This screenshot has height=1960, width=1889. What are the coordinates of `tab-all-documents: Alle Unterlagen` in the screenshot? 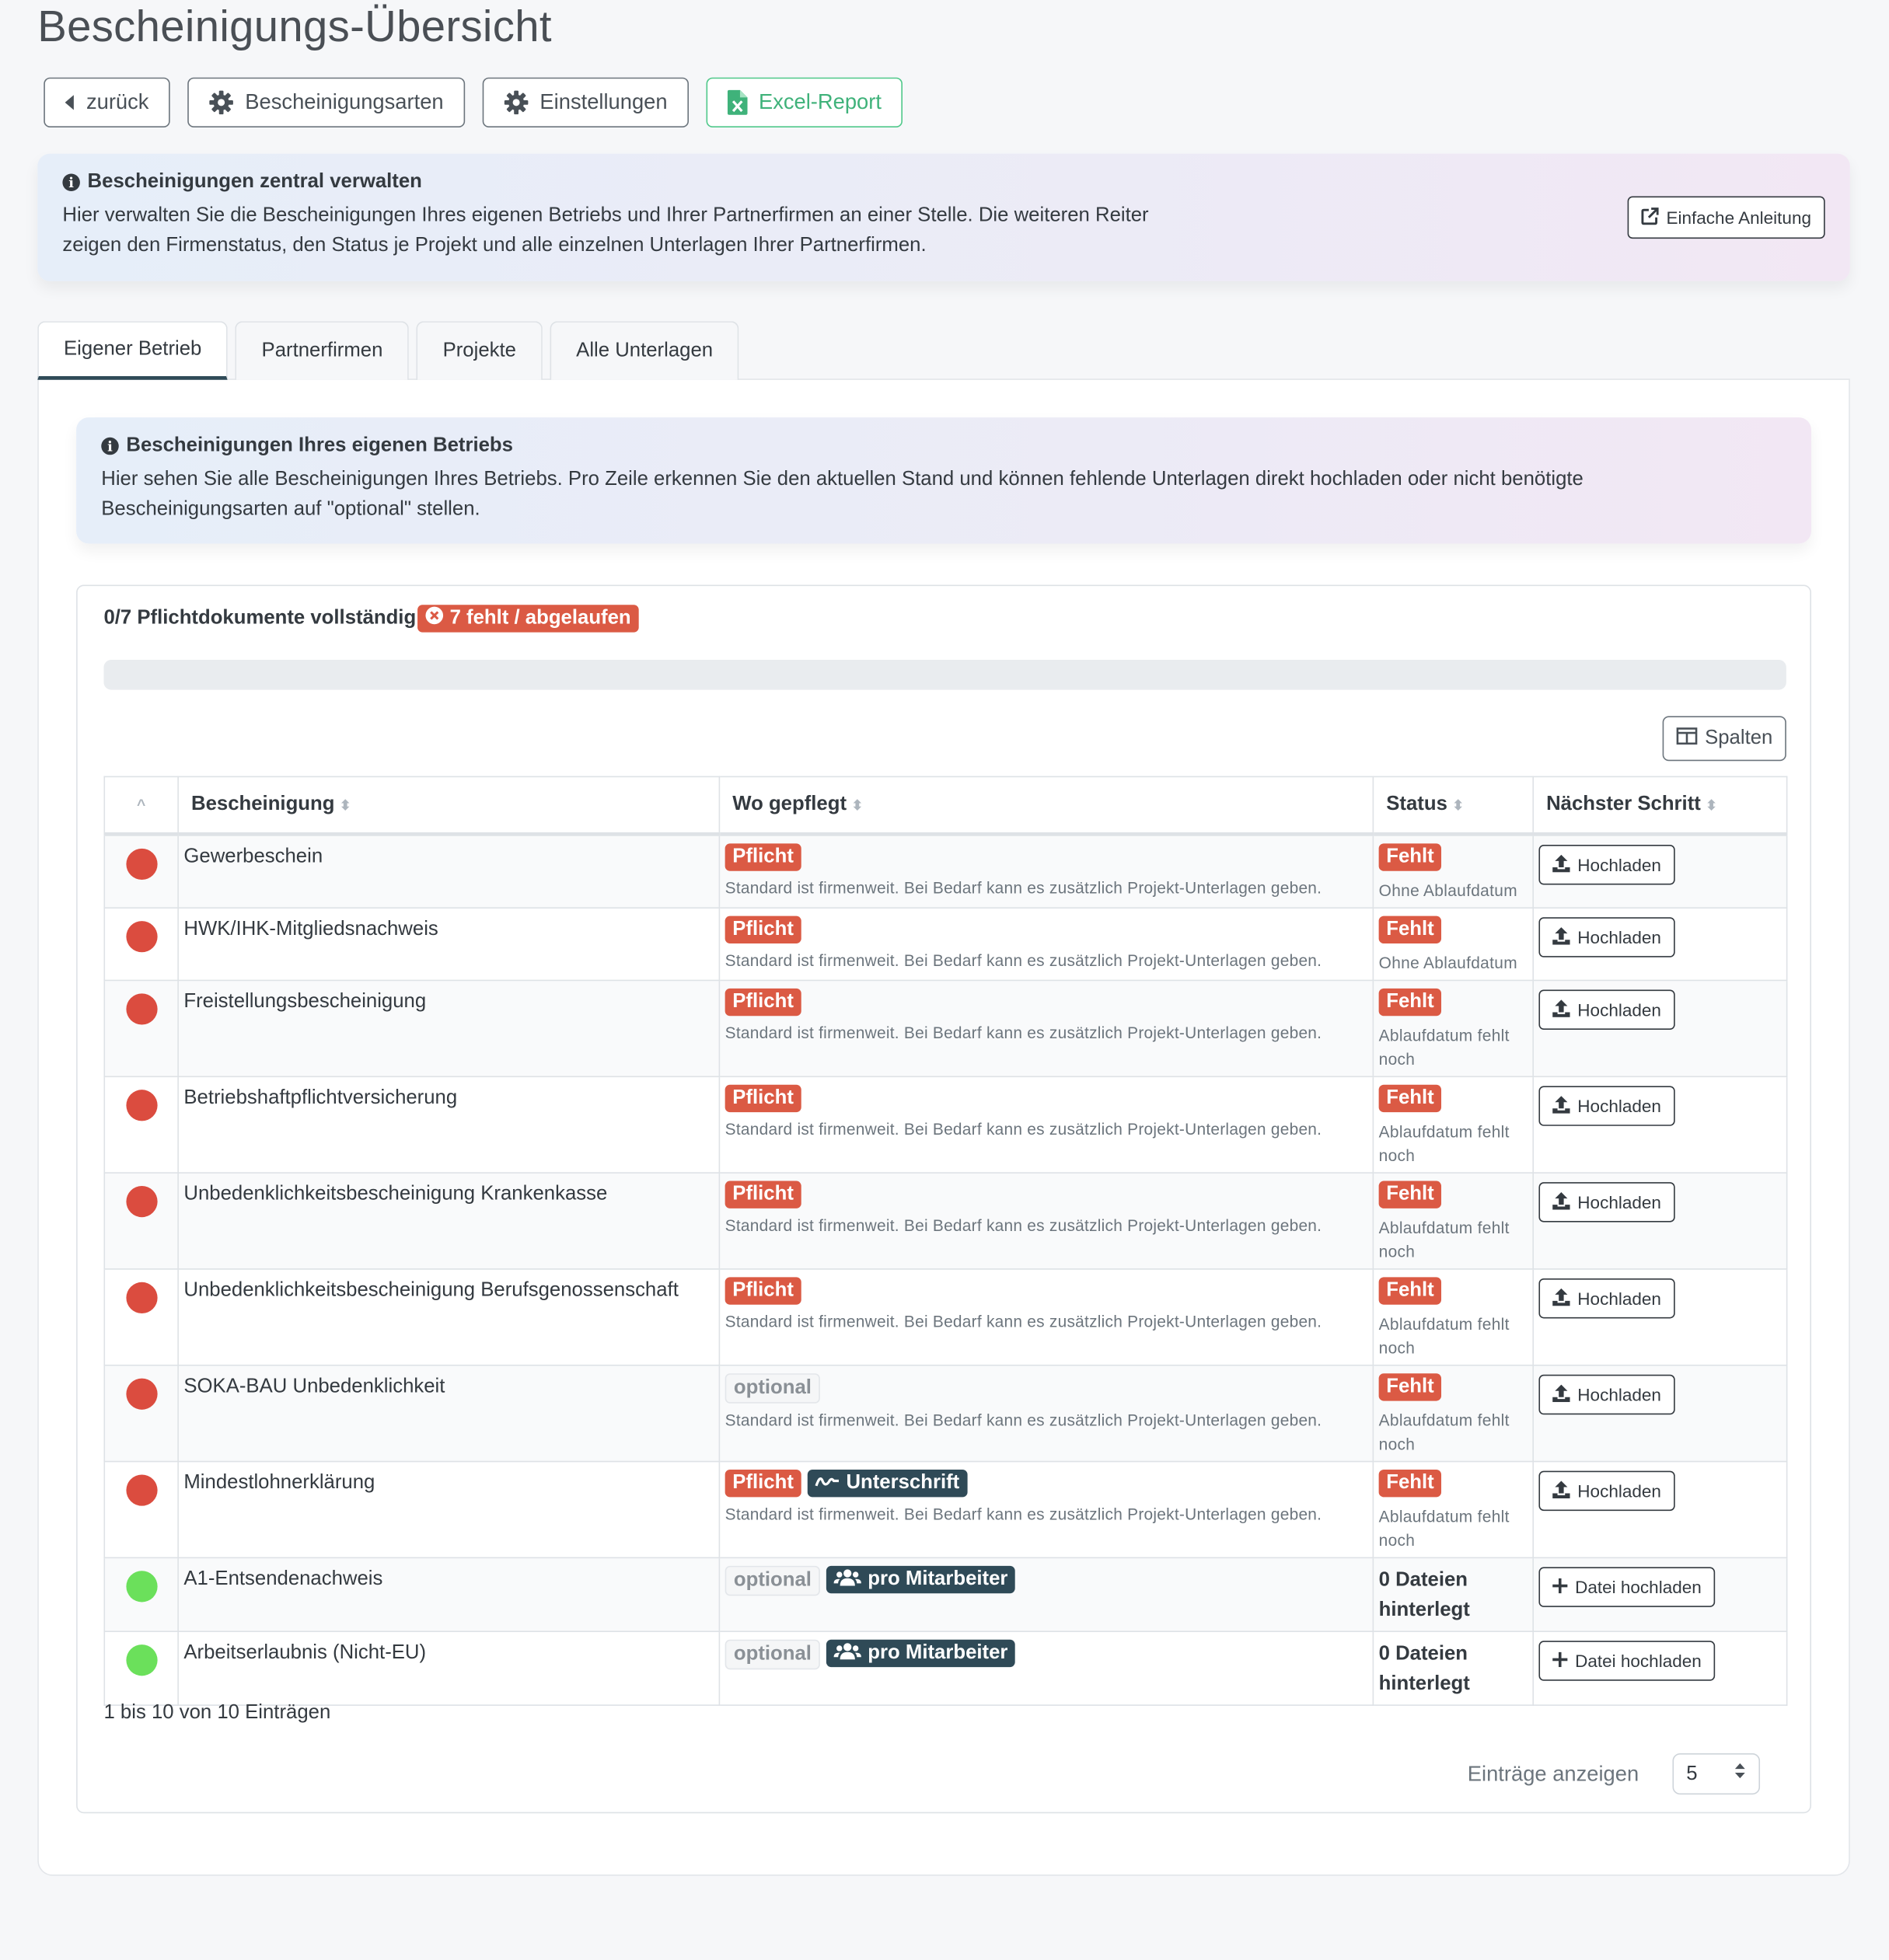 It's located at (644, 350).